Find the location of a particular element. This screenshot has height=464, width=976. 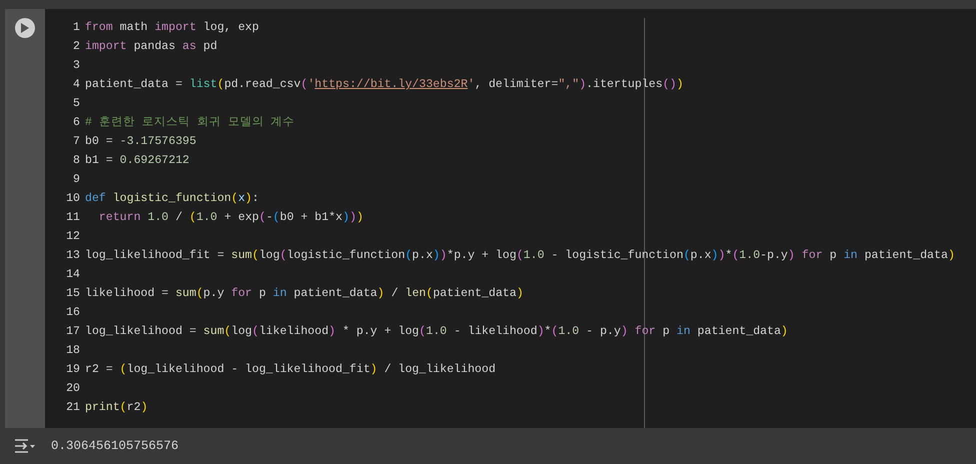

output-toggle-icon is located at coordinates (25, 446).